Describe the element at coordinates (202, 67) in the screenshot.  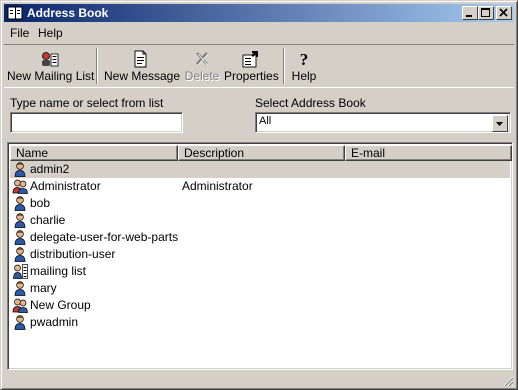
I see `delete-button: Delete` at that location.